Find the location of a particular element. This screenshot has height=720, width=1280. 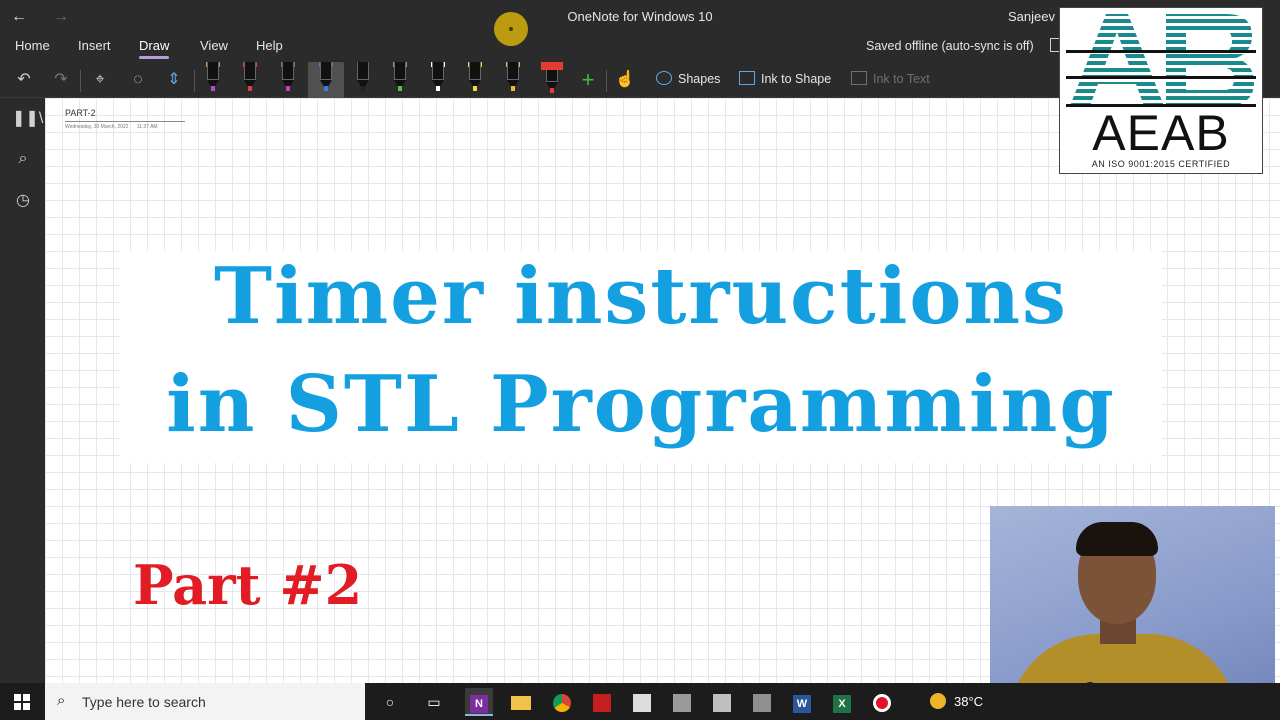

pen-blue is located at coordinates (326, 78).